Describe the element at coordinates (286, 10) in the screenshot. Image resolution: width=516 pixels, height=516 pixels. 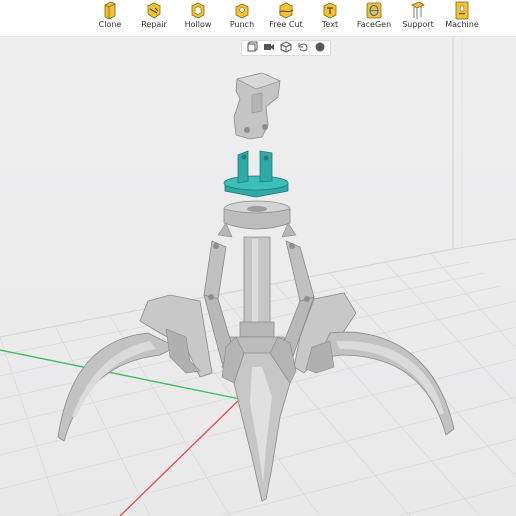
I see `free-cut-icon` at that location.